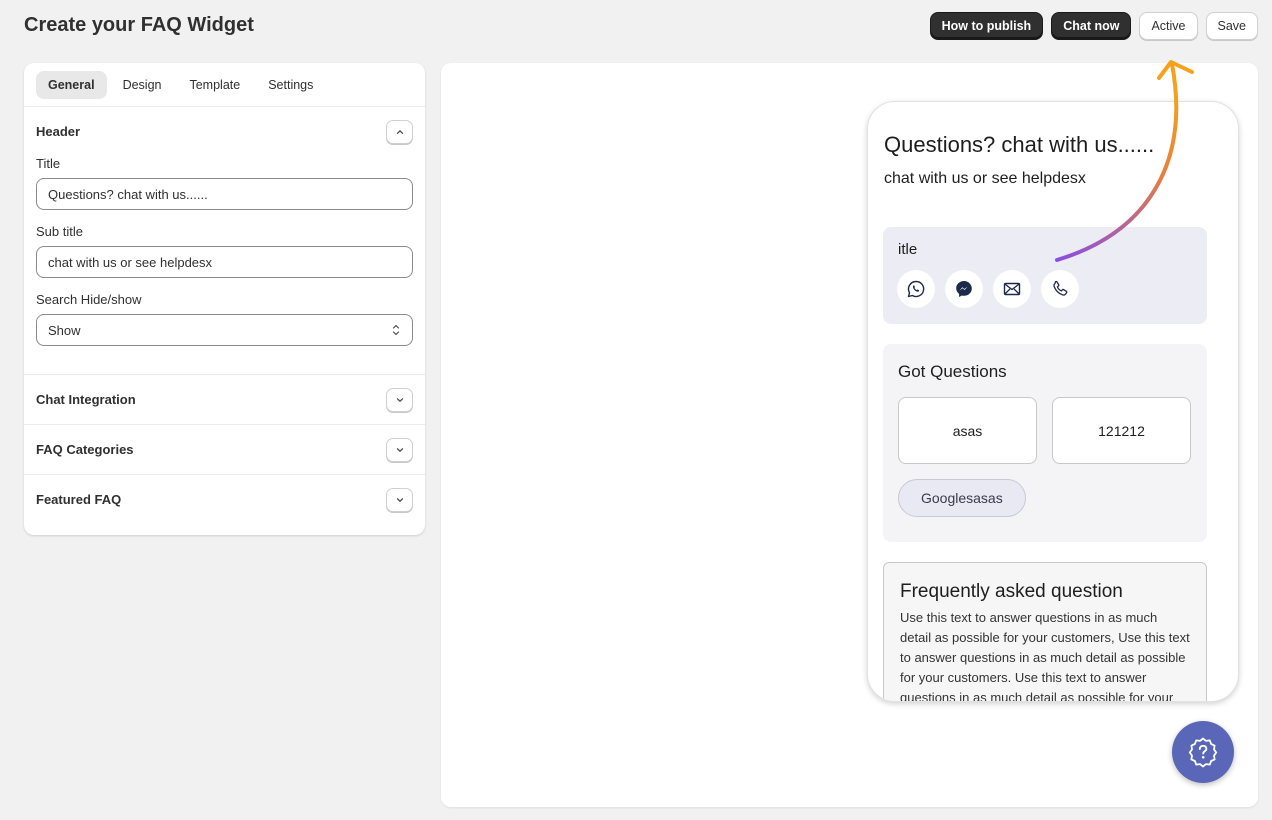 This screenshot has width=1272, height=820. What do you see at coordinates (130, 262) in the screenshot?
I see `subtitle-input-value: chat with us or see helpdesx` at bounding box center [130, 262].